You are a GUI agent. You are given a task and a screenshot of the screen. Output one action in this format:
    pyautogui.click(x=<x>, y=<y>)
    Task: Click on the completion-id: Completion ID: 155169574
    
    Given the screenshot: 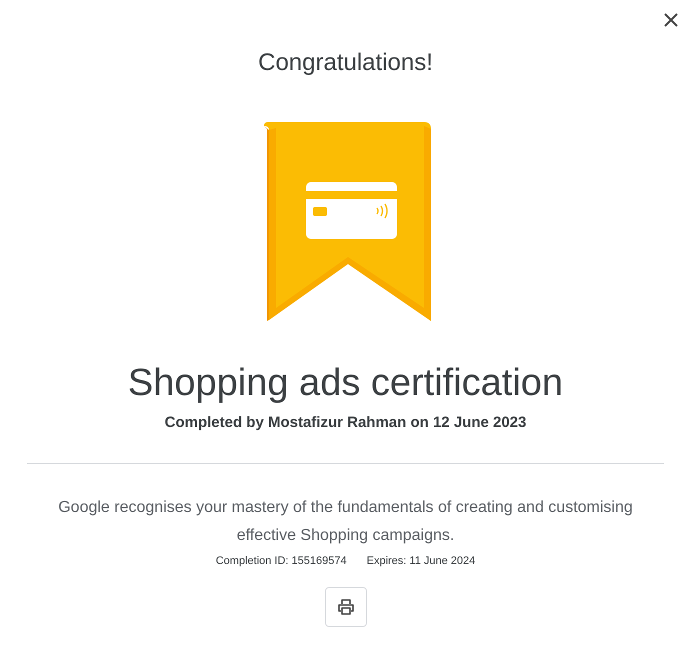 What is the action you would take?
    pyautogui.click(x=281, y=561)
    